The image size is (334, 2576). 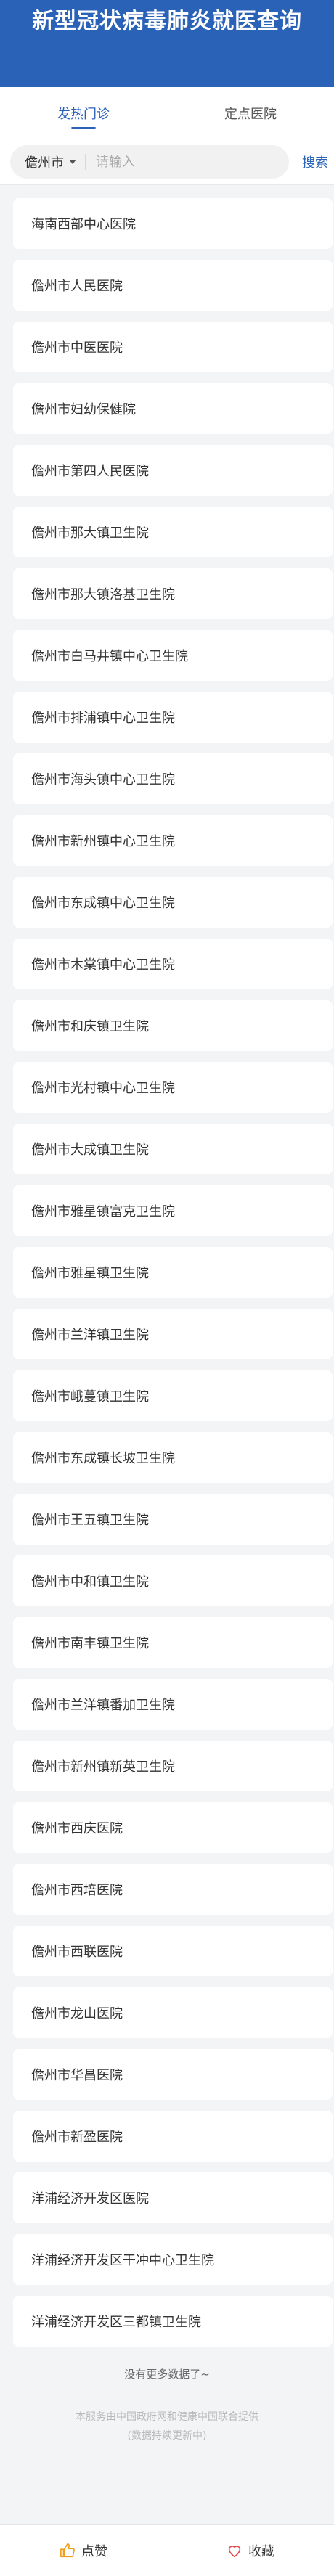 What do you see at coordinates (173, 1211) in the screenshot?
I see `hospital-list-item: 儋州市雅星镇富克卫生院` at bounding box center [173, 1211].